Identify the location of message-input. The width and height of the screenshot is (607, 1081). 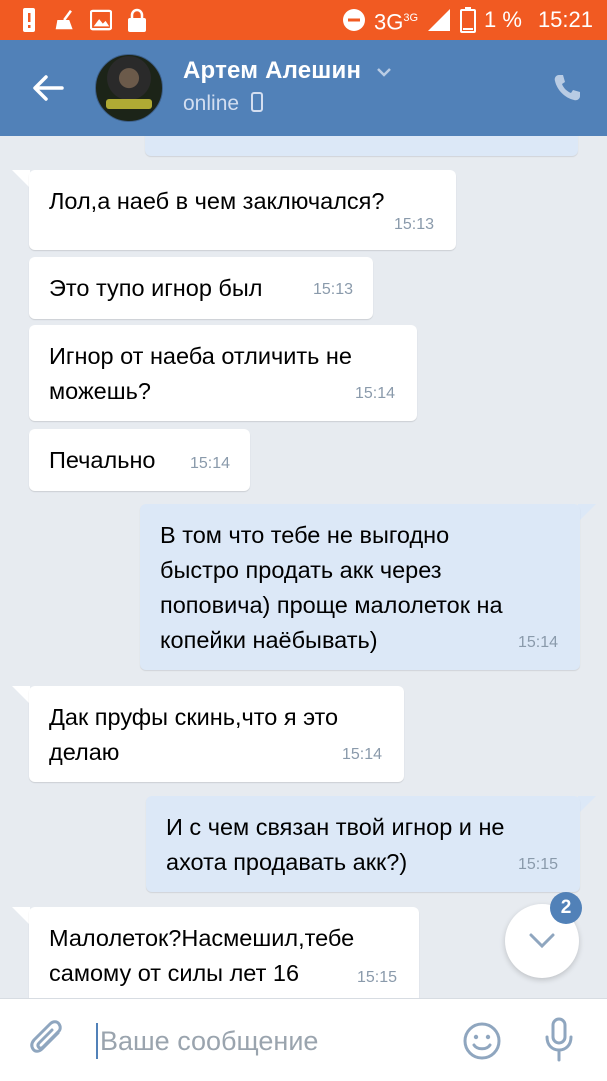
(265, 1041).